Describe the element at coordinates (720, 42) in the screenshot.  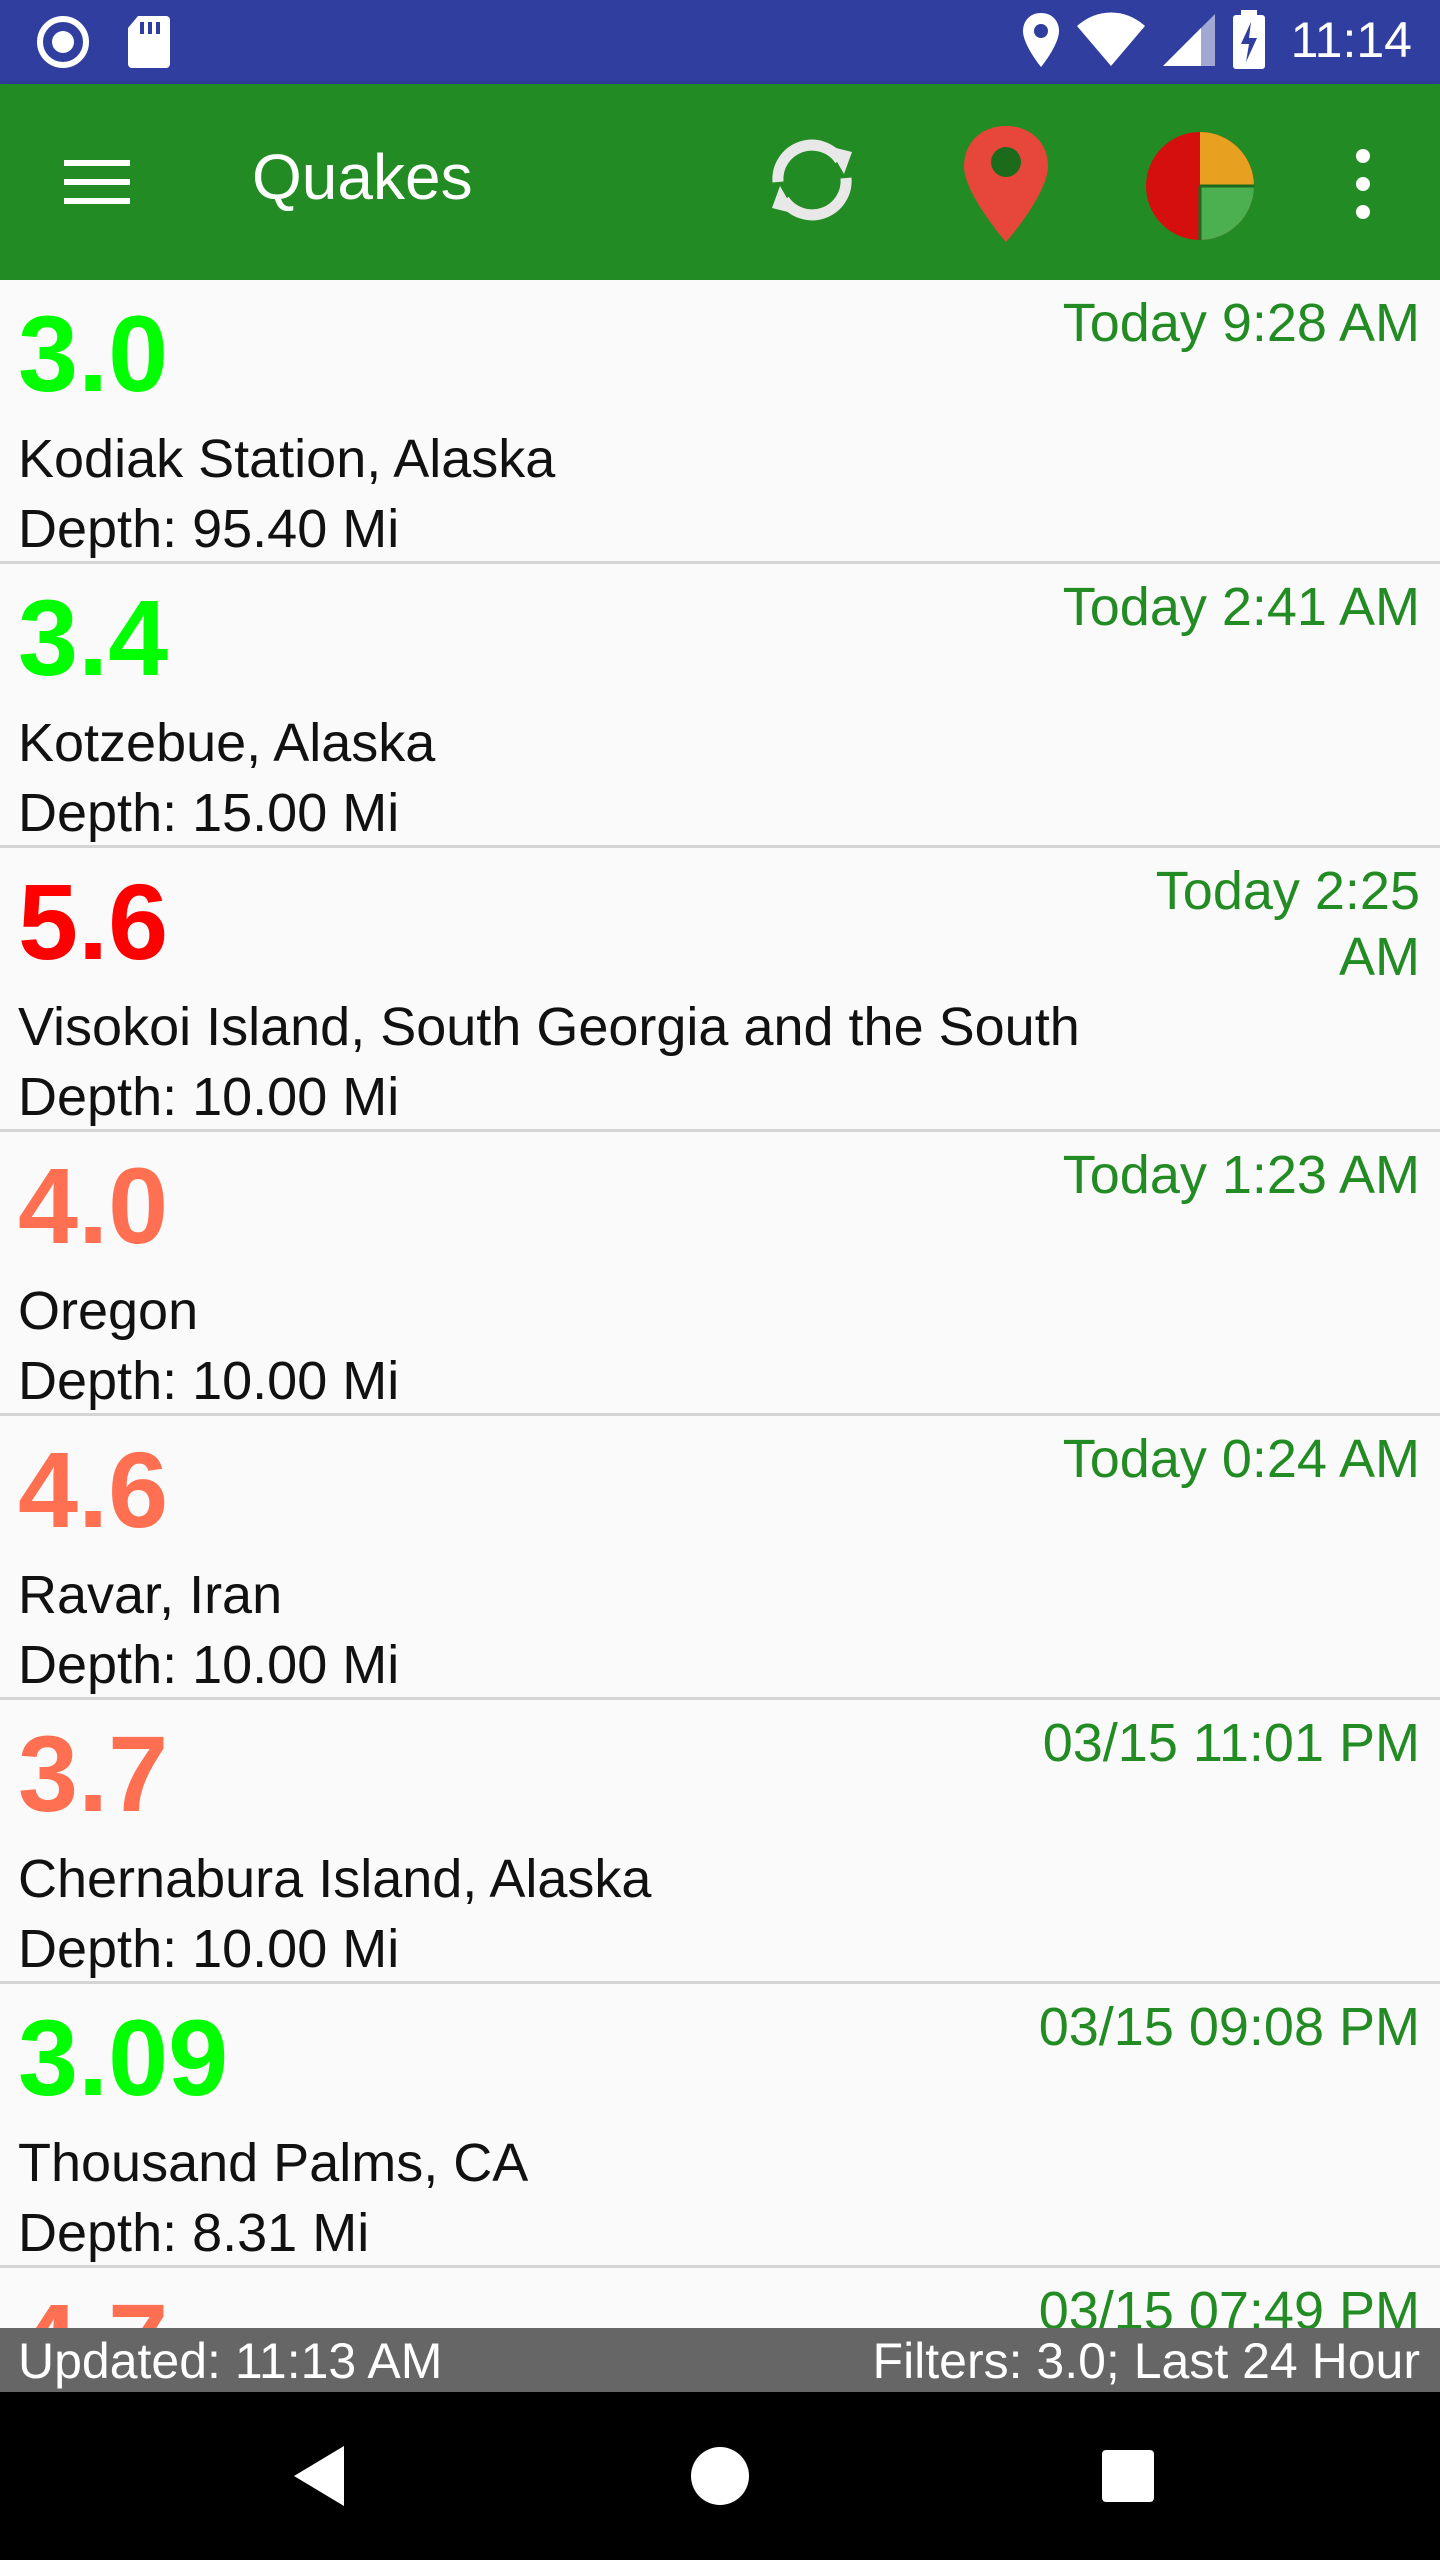
I see `status-bar: 11:14` at that location.